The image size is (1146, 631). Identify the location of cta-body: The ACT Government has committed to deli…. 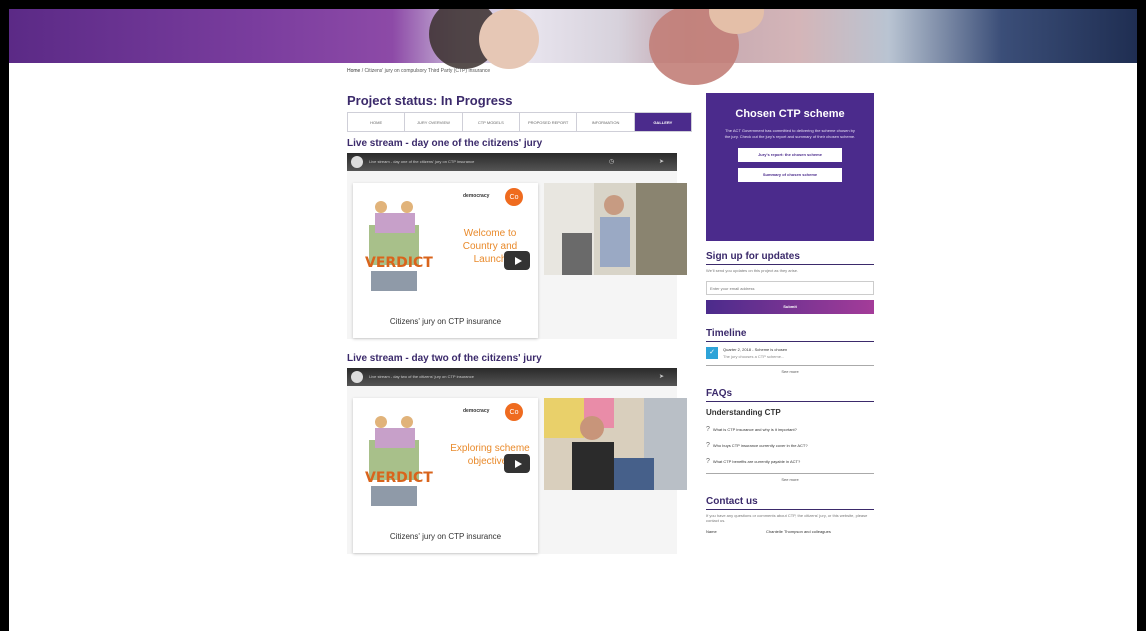
(790, 133).